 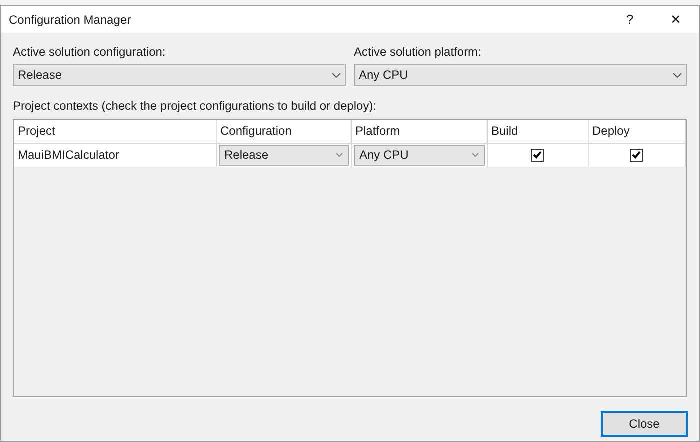 I want to click on close-button: Close, so click(x=644, y=424).